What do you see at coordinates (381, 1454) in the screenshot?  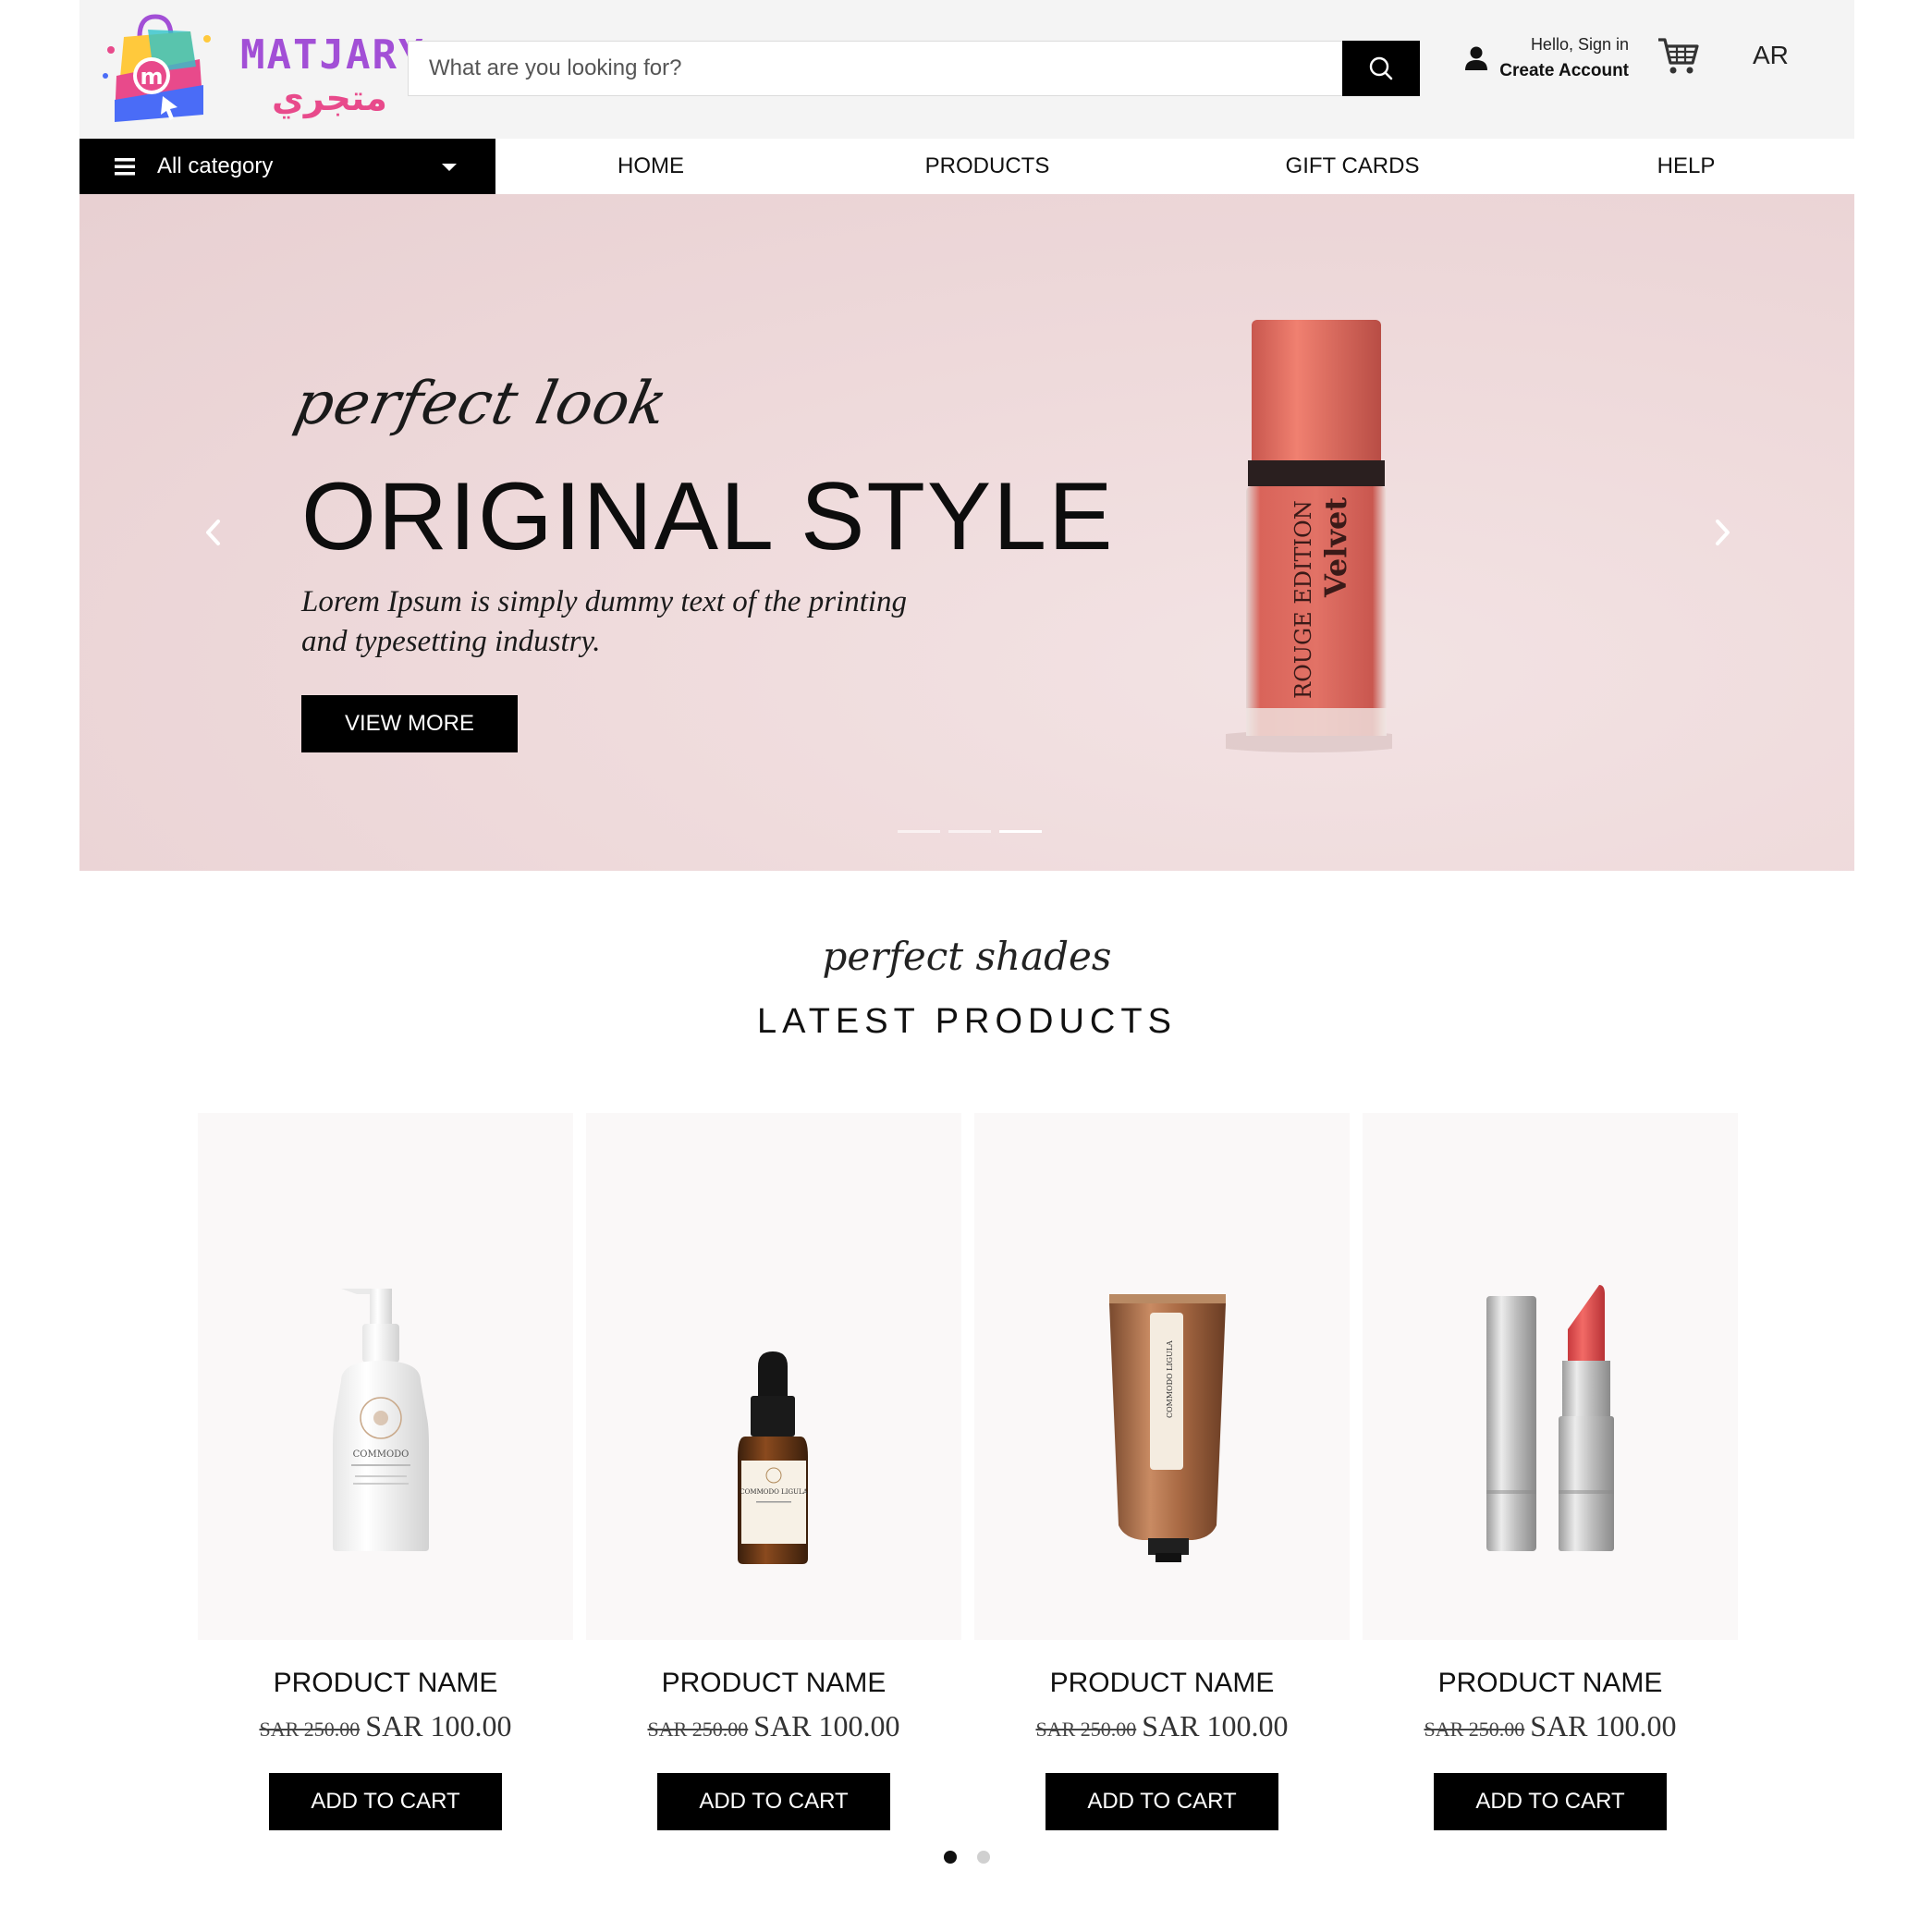 I see `bottle-brand-label: COMMODO` at bounding box center [381, 1454].